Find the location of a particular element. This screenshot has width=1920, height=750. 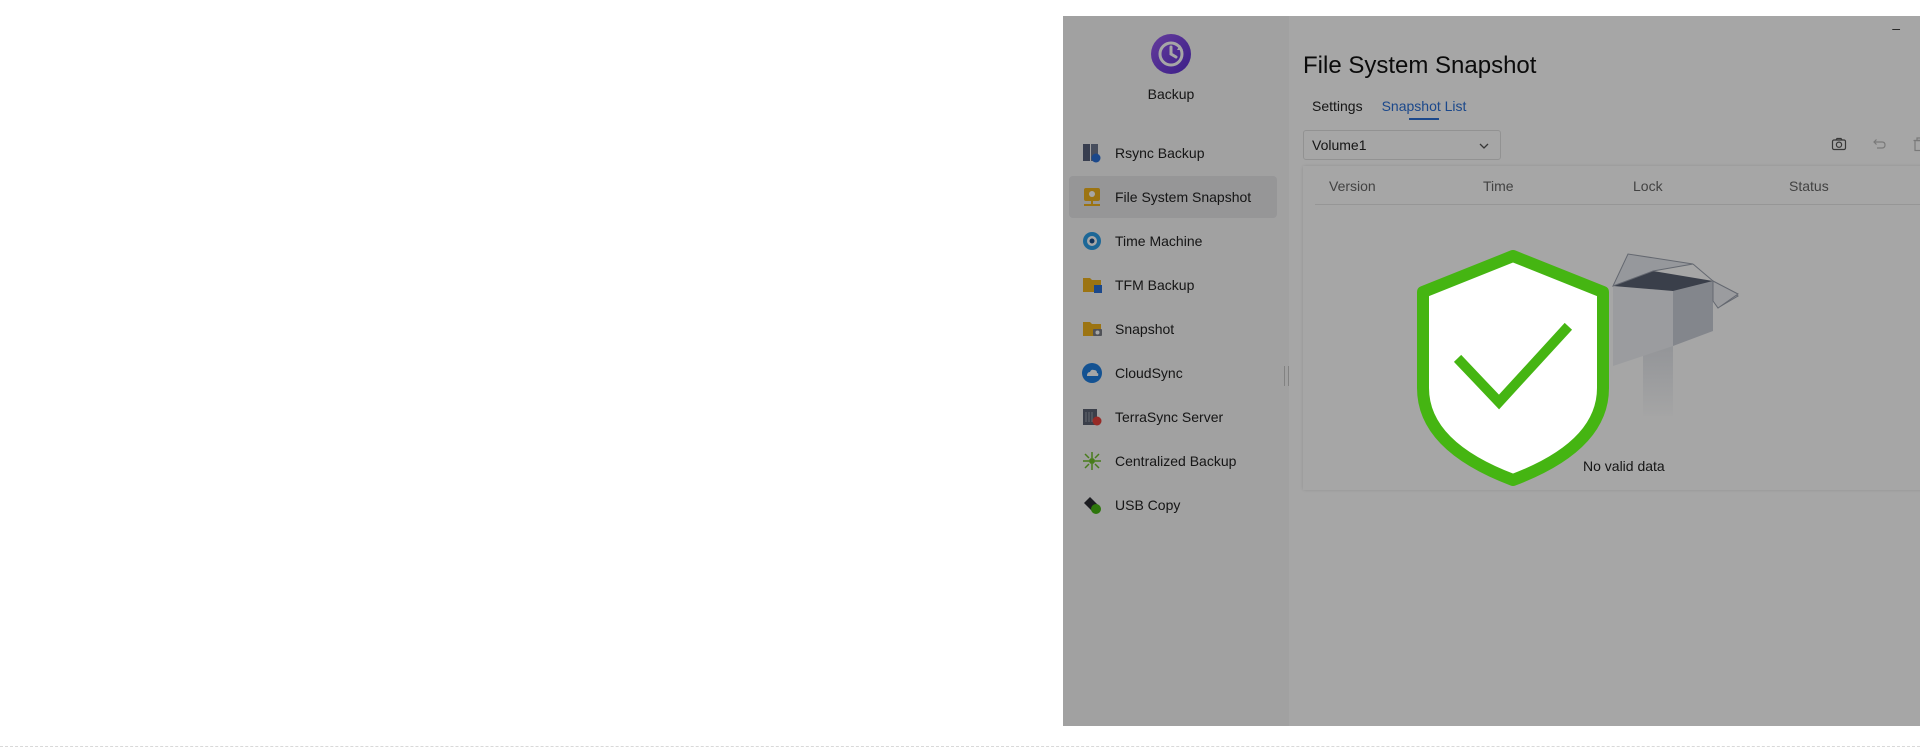

sidebar-item-label: Snapshot is located at coordinates (1145, 329).